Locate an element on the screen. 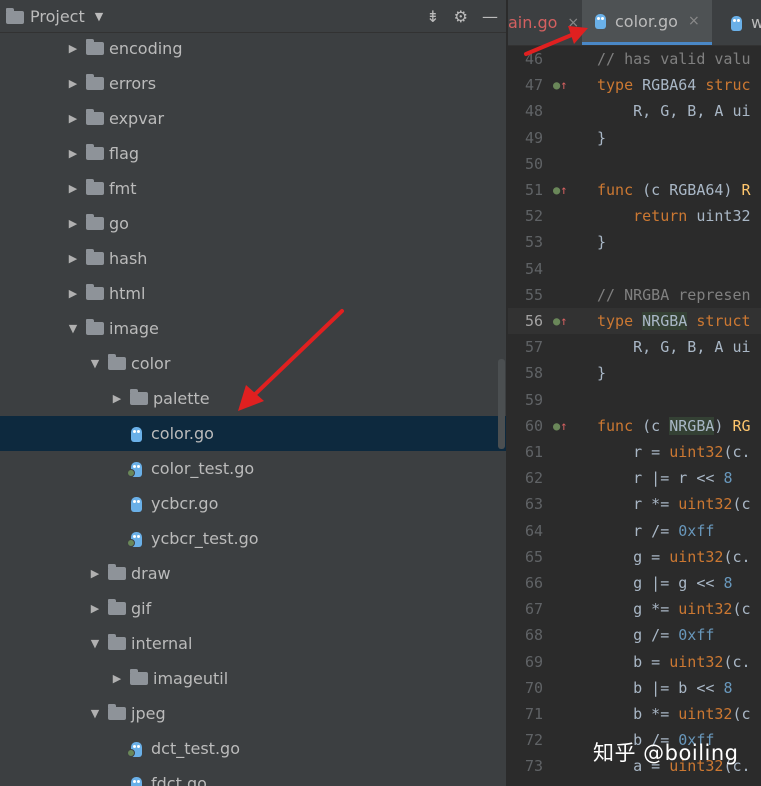  tree-item-jpeg: ▼ jpeg is located at coordinates (253, 713).